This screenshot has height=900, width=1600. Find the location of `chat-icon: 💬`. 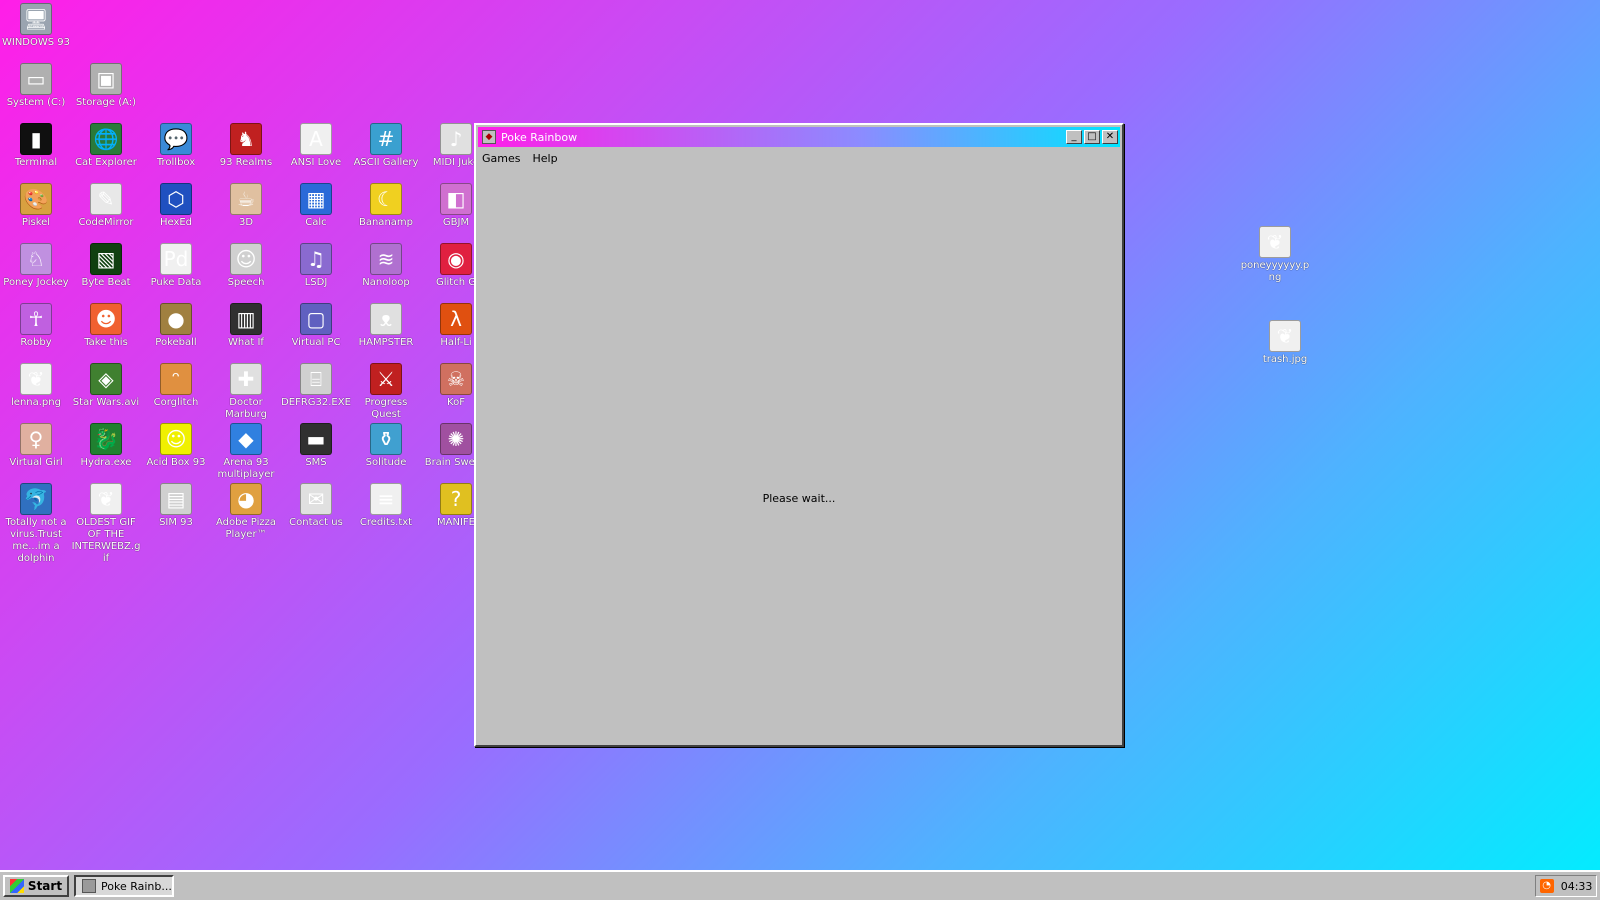

chat-icon: 💬 is located at coordinates (176, 139).